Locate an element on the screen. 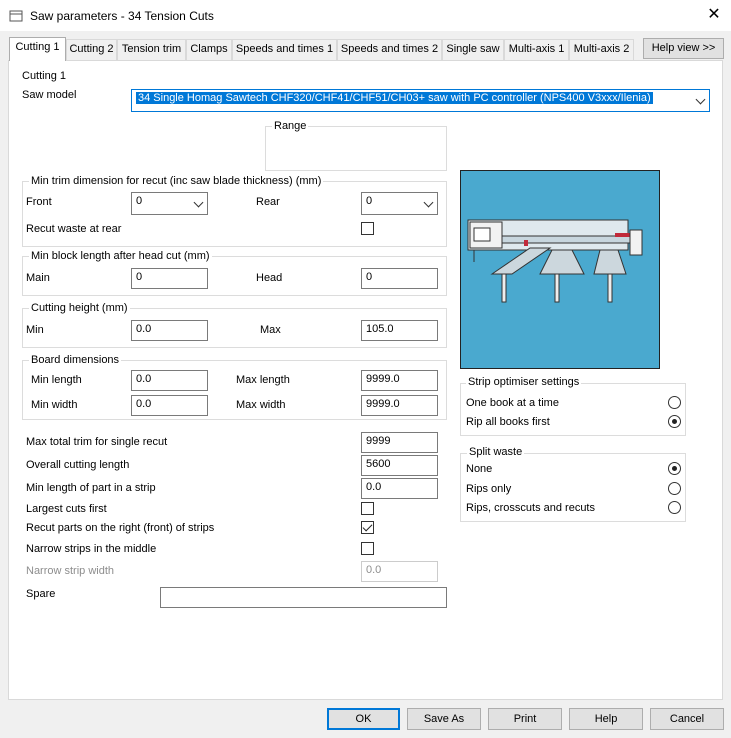 The image size is (731, 738). height-max-input: 105.0 is located at coordinates (399, 330).